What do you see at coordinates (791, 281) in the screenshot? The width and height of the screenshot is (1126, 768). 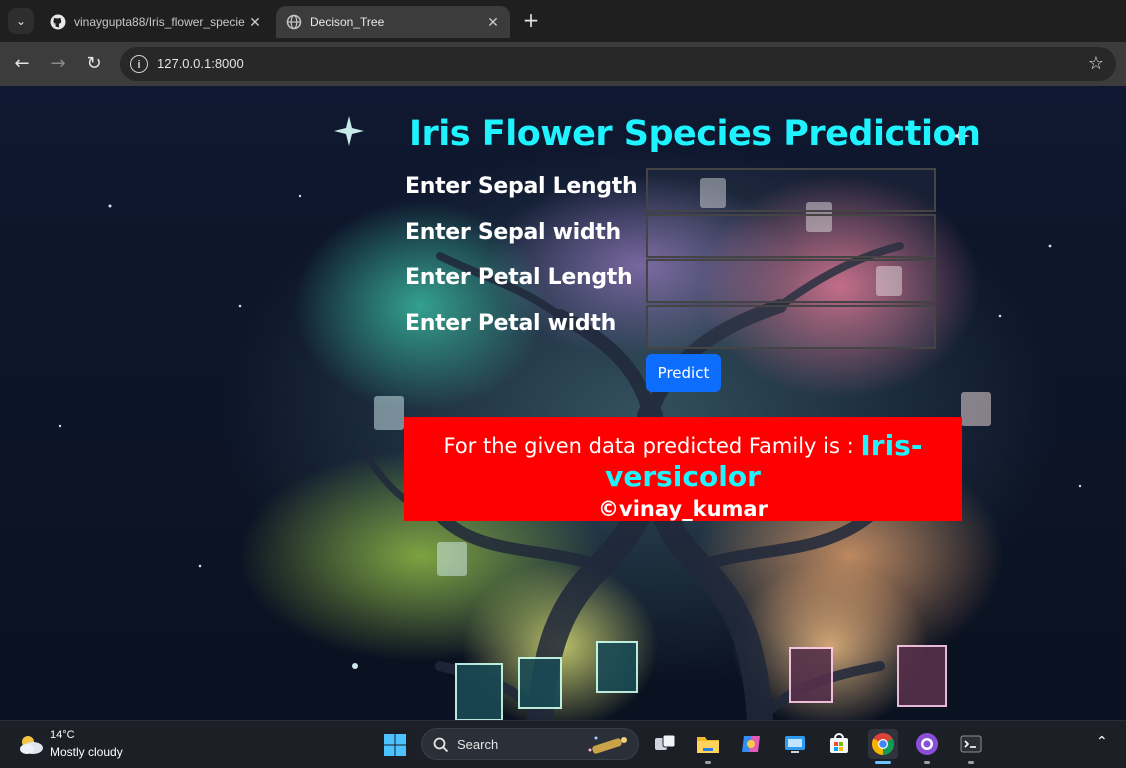 I see `petal-length-input` at bounding box center [791, 281].